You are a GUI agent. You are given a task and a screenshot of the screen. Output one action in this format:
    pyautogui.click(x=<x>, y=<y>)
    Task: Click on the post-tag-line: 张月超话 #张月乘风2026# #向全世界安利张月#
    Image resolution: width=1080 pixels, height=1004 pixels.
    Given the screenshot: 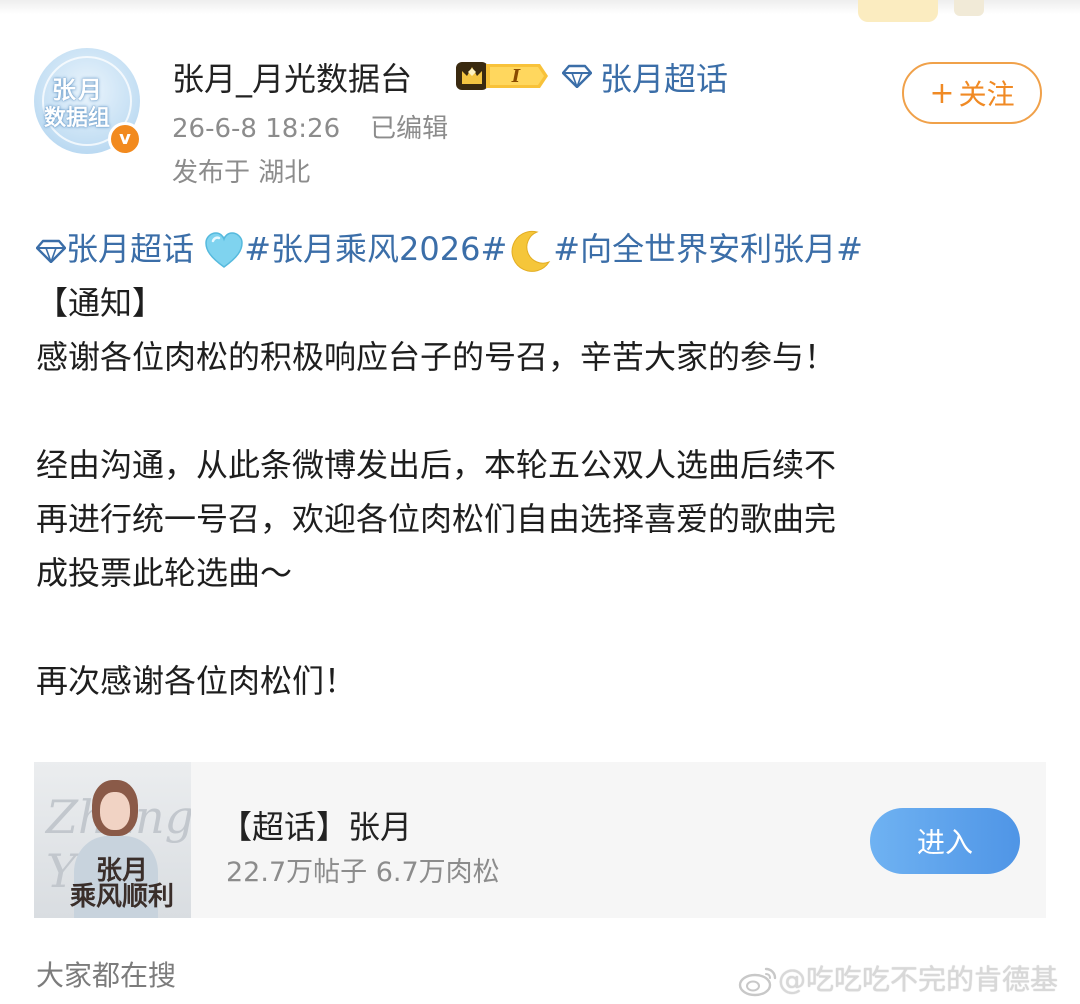 What is the action you would take?
    pyautogui.click(x=540, y=249)
    